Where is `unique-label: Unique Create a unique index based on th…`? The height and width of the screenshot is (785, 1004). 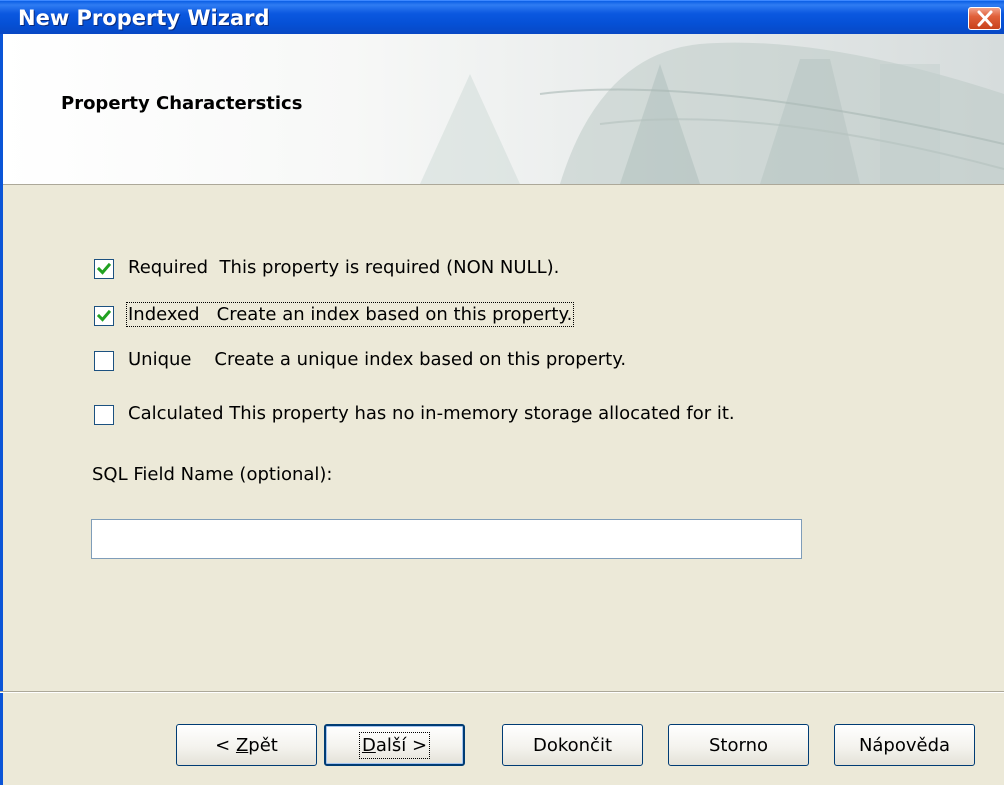
unique-label: Unique Create a unique index based on th… is located at coordinates (377, 359).